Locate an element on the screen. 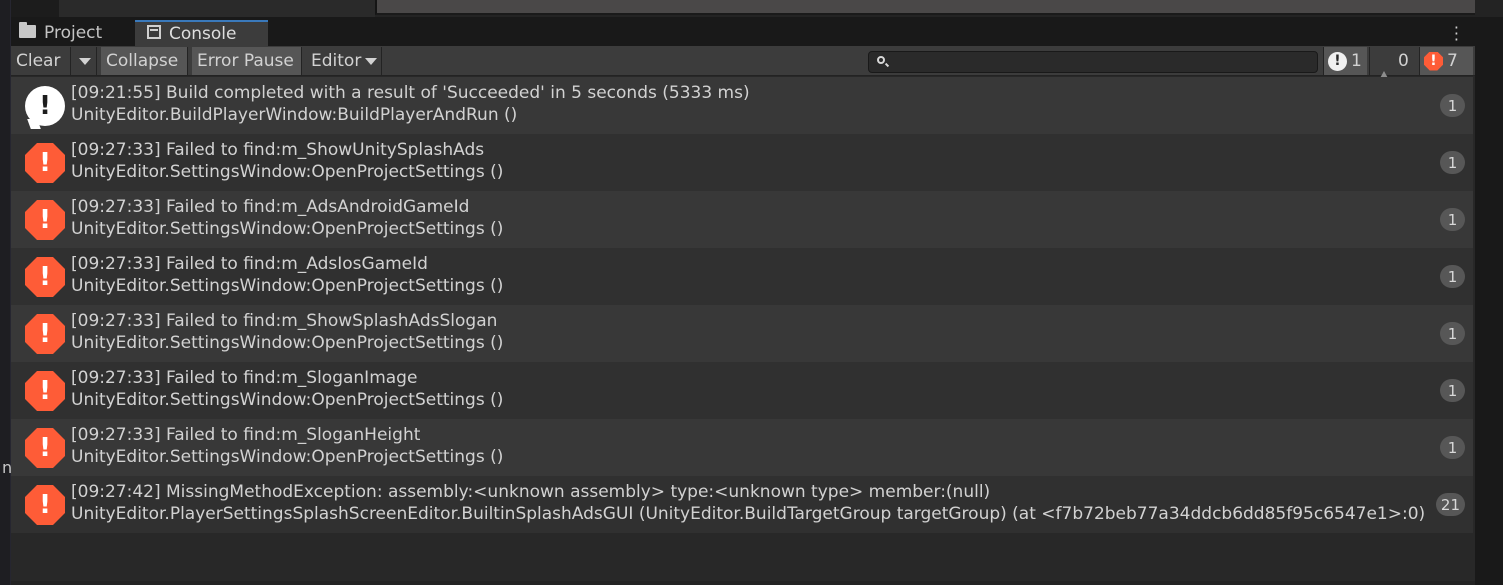 This screenshot has height=585, width=1503. search-input is located at coordinates (1093, 62).